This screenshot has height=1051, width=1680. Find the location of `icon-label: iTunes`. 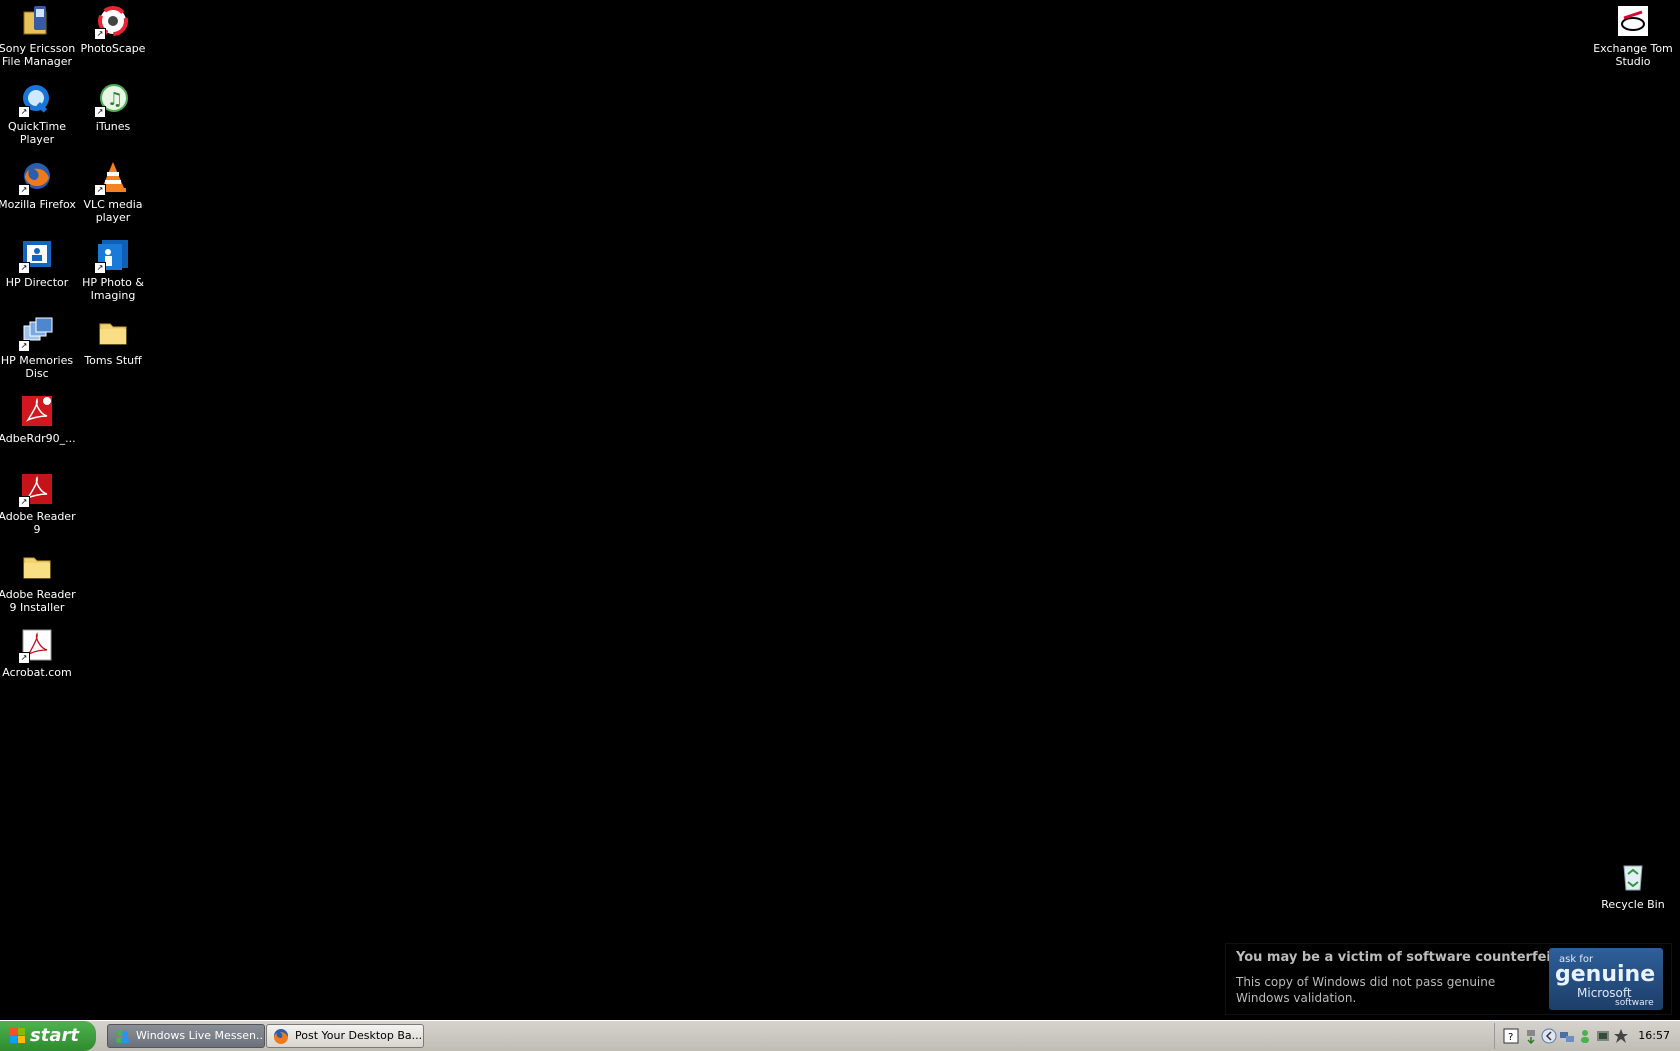

icon-label: iTunes is located at coordinates (113, 126).